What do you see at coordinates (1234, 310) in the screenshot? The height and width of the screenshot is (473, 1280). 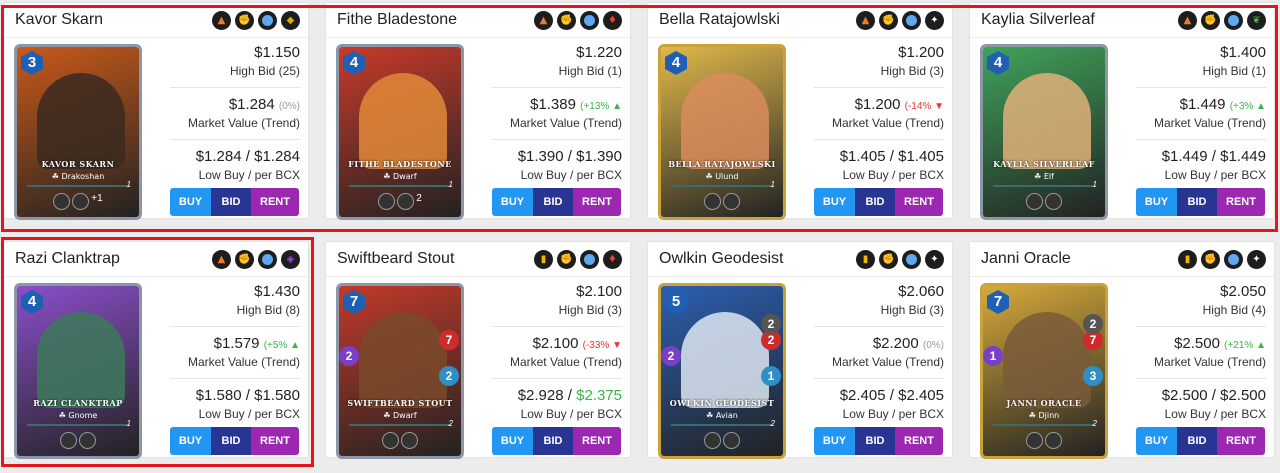 I see `high-bid-label: High Bid (4)` at bounding box center [1234, 310].